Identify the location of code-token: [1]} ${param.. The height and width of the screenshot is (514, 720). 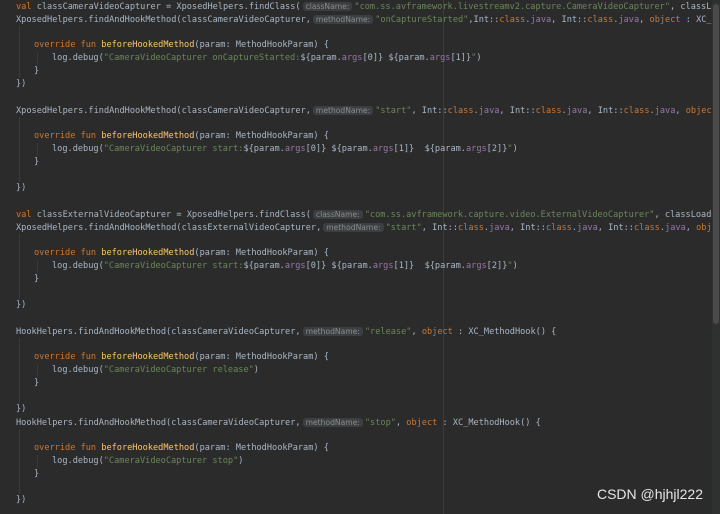
(429, 266).